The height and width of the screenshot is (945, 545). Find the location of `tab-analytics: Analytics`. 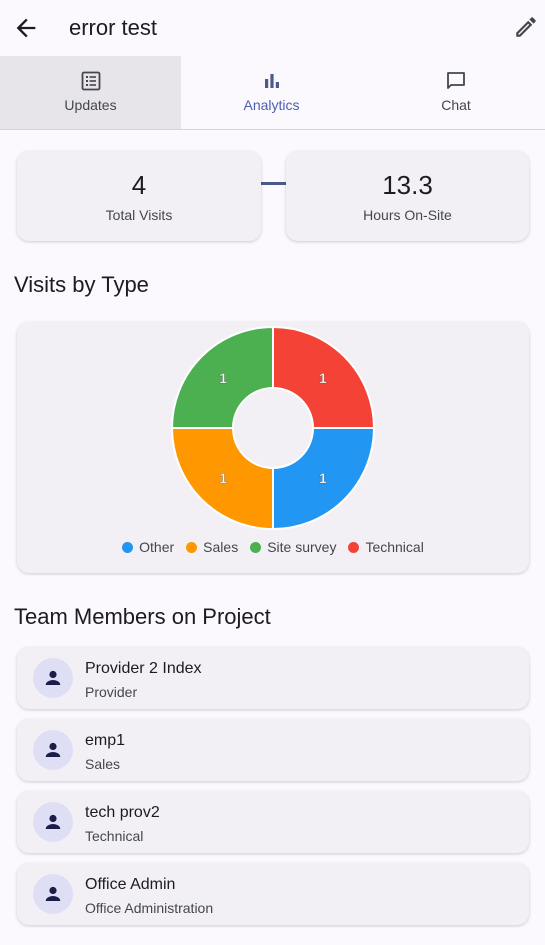

tab-analytics: Analytics is located at coordinates (271, 92).